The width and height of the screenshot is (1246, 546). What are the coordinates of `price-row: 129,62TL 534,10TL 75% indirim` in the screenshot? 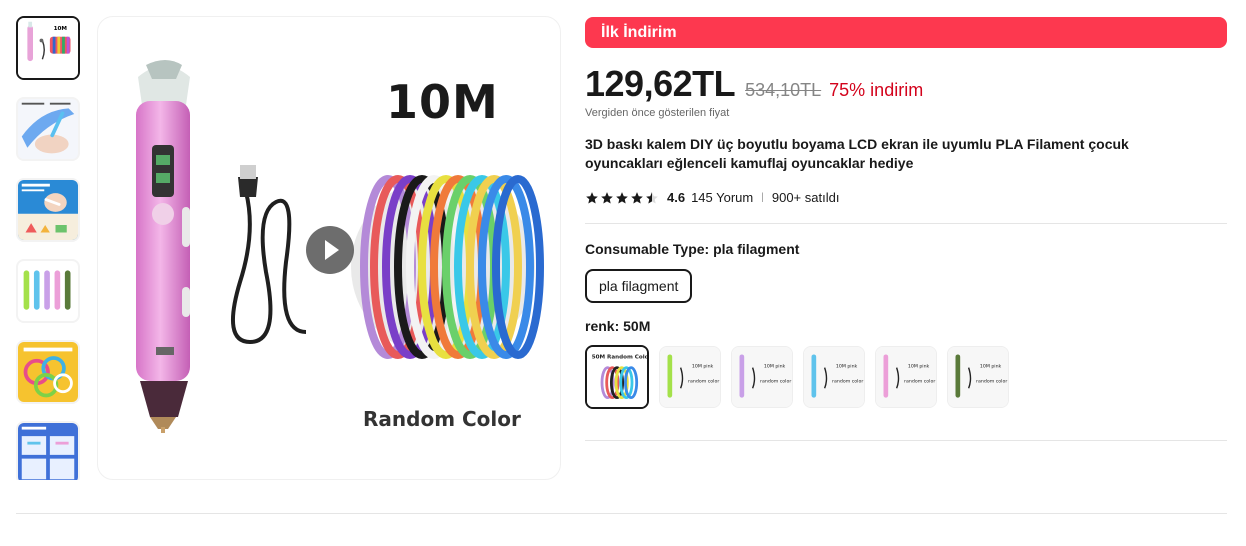 It's located at (906, 84).